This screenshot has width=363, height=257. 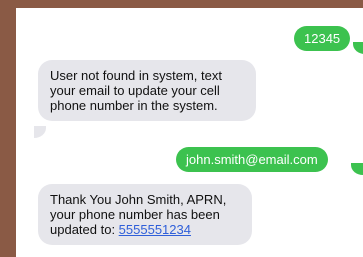 I want to click on phone-number-link: 5555551234, so click(x=155, y=229).